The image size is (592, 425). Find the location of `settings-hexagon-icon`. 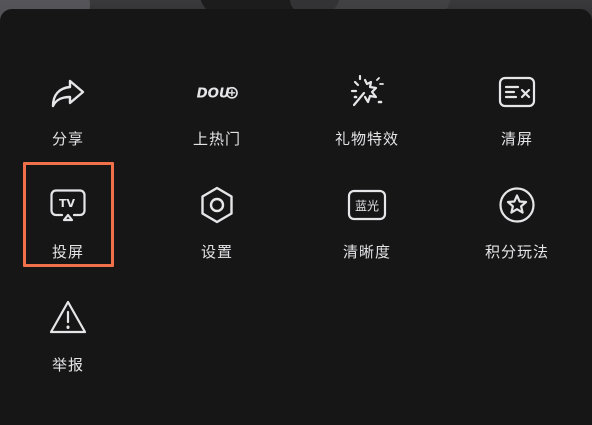

settings-hexagon-icon is located at coordinates (217, 205).